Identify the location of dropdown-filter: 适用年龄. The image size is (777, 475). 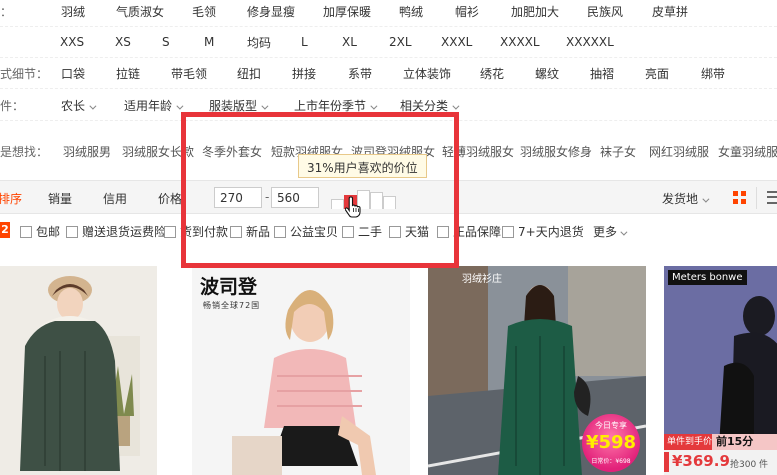
(154, 105).